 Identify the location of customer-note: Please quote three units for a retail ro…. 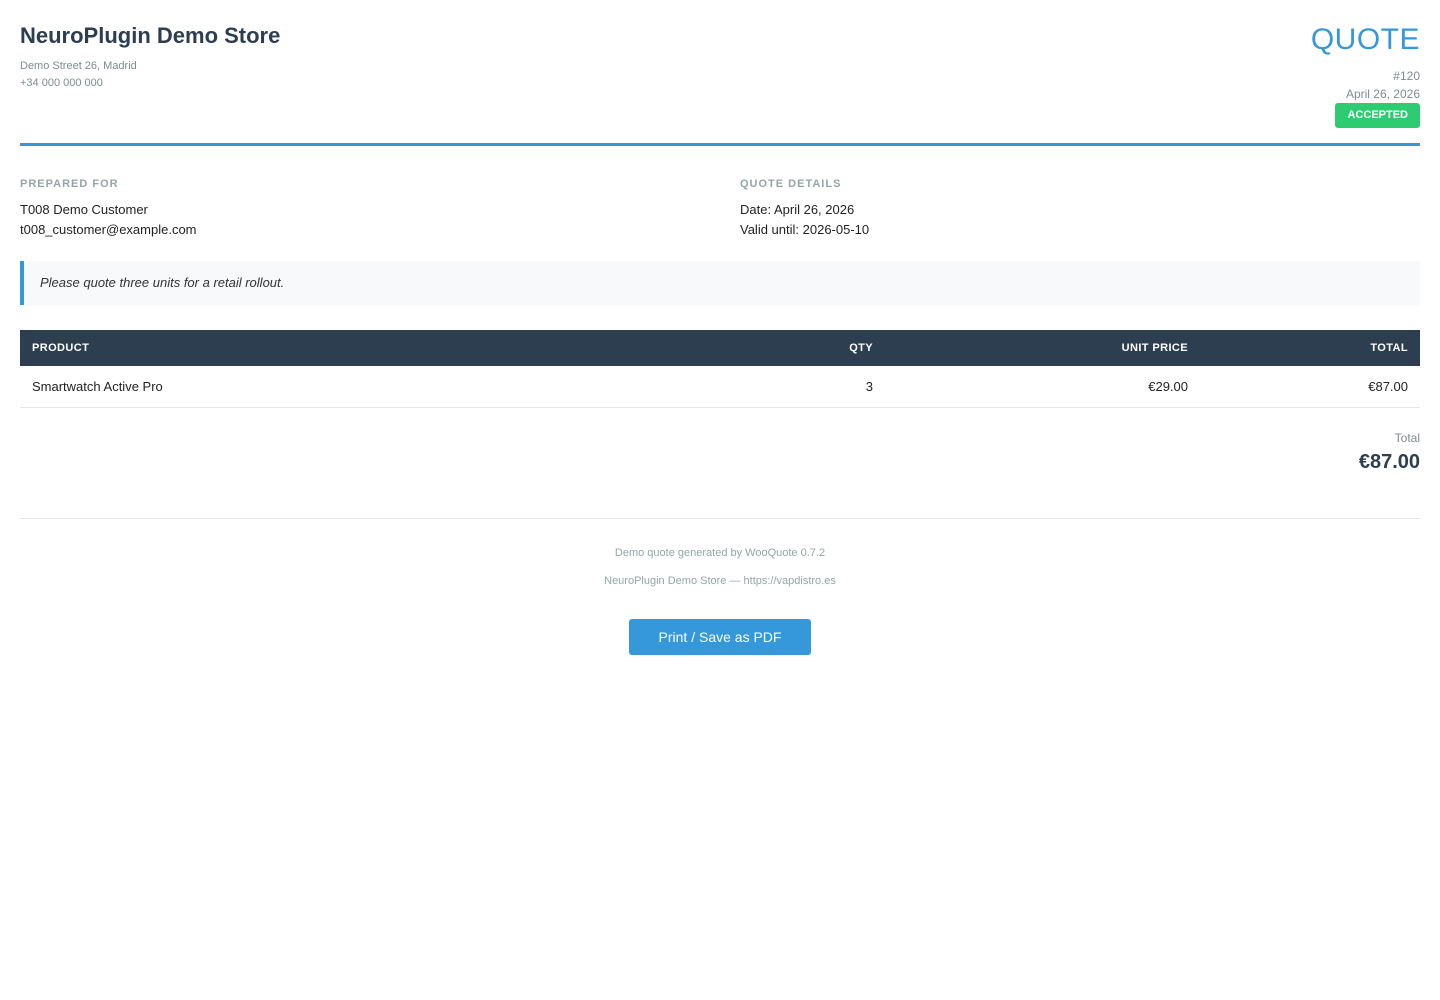
(720, 283).